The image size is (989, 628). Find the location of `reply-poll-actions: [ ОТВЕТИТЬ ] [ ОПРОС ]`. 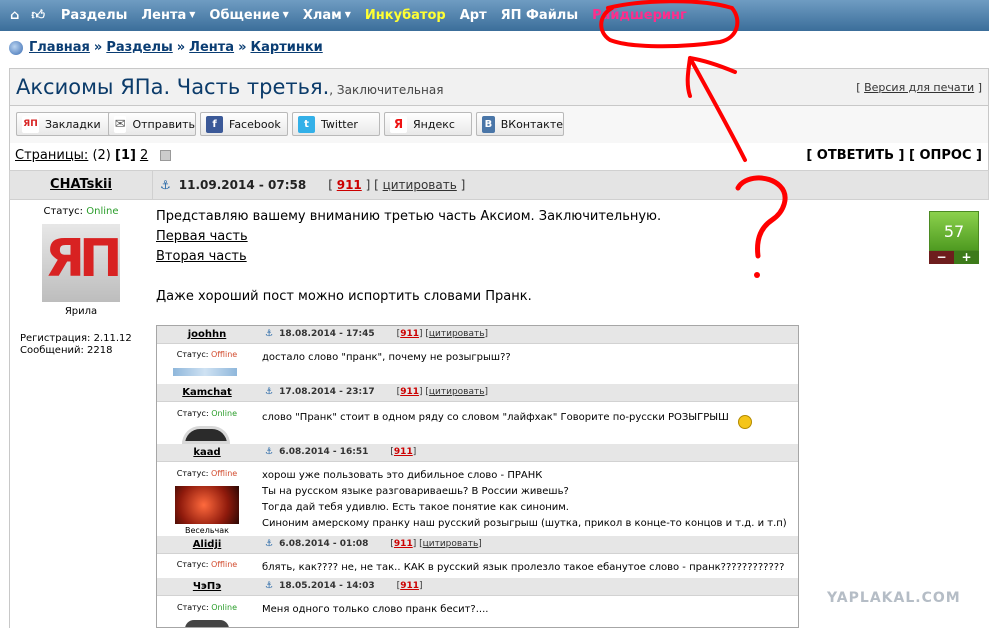

reply-poll-actions: [ ОТВЕТИТЬ ] [ ОПРОС ] is located at coordinates (894, 155).